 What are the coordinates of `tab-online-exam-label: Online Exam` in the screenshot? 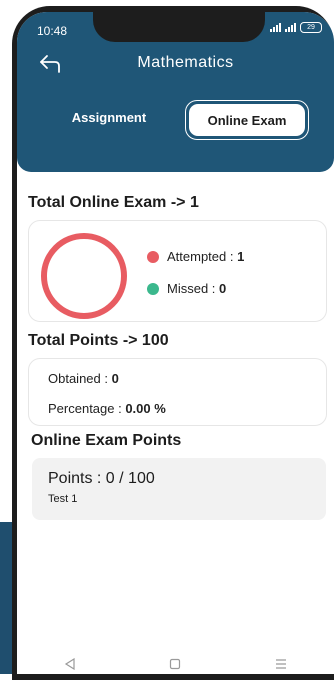 It's located at (247, 120).